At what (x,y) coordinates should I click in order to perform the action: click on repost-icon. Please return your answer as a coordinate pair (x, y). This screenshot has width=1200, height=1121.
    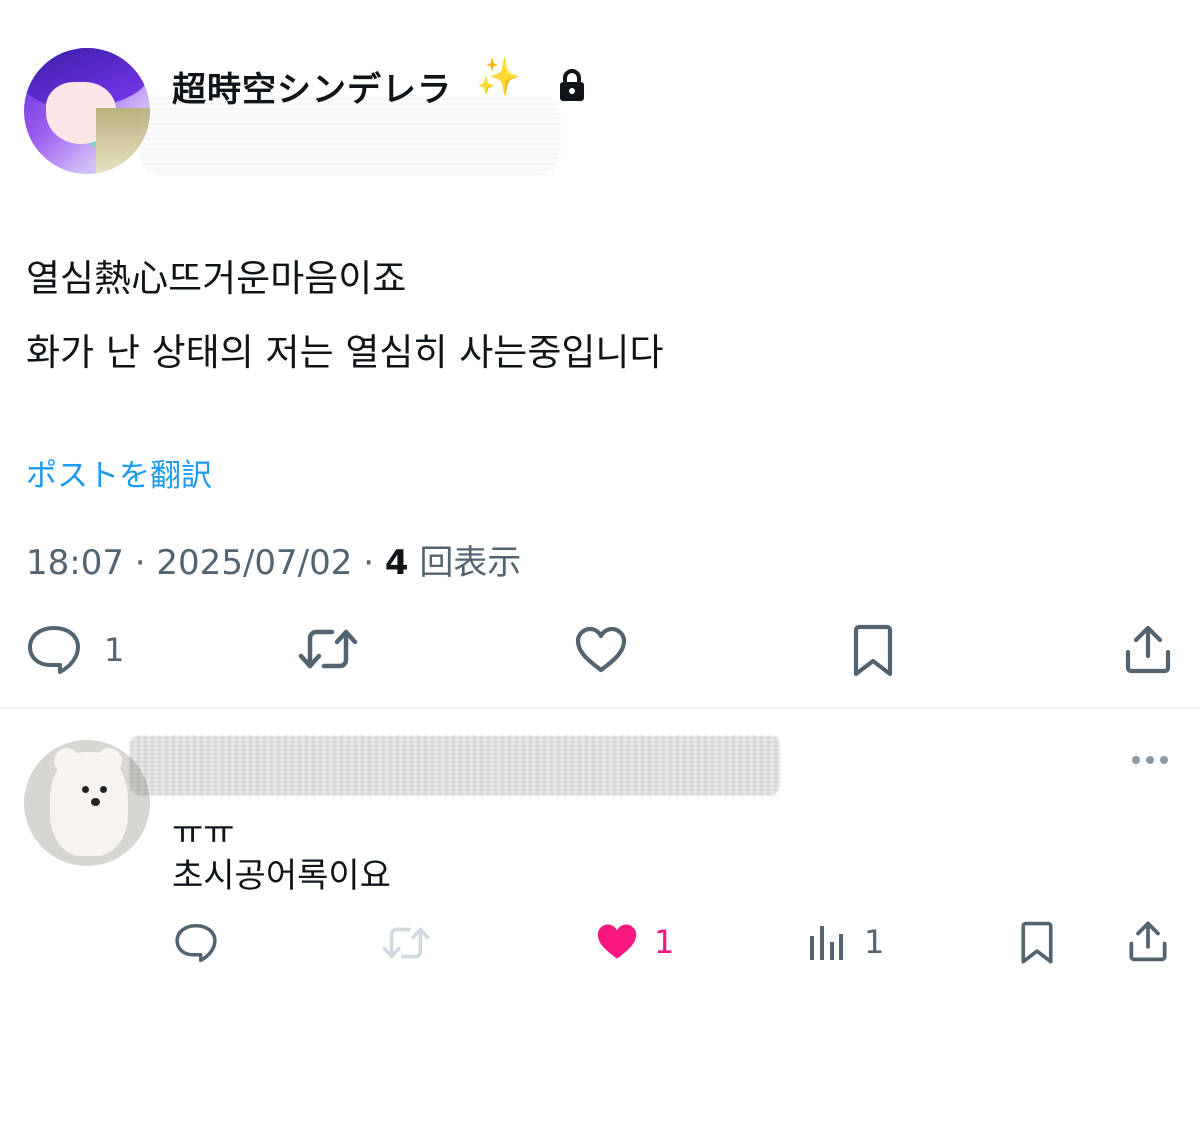
    Looking at the image, I should click on (328, 649).